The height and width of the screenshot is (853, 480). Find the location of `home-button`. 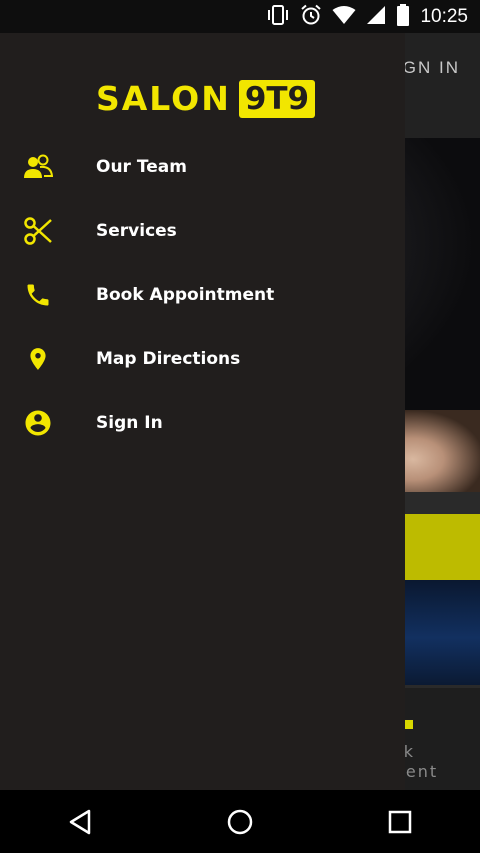

home-button is located at coordinates (240, 822).